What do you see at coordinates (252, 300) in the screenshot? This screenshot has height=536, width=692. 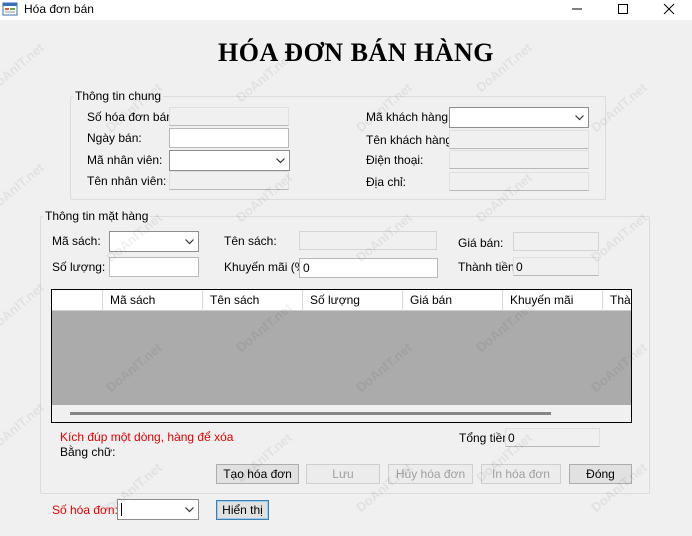 I see `column-header-book-name: Tên sách` at bounding box center [252, 300].